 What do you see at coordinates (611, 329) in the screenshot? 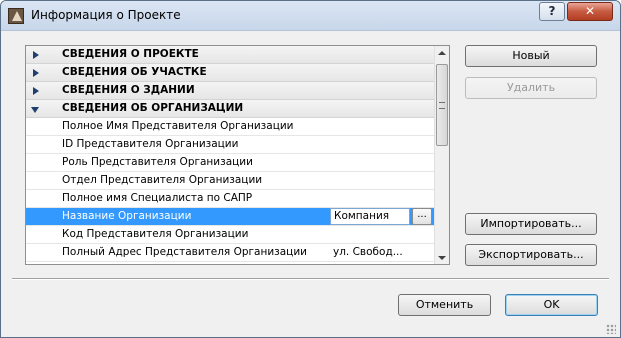
I see `resize-grip-icon` at bounding box center [611, 329].